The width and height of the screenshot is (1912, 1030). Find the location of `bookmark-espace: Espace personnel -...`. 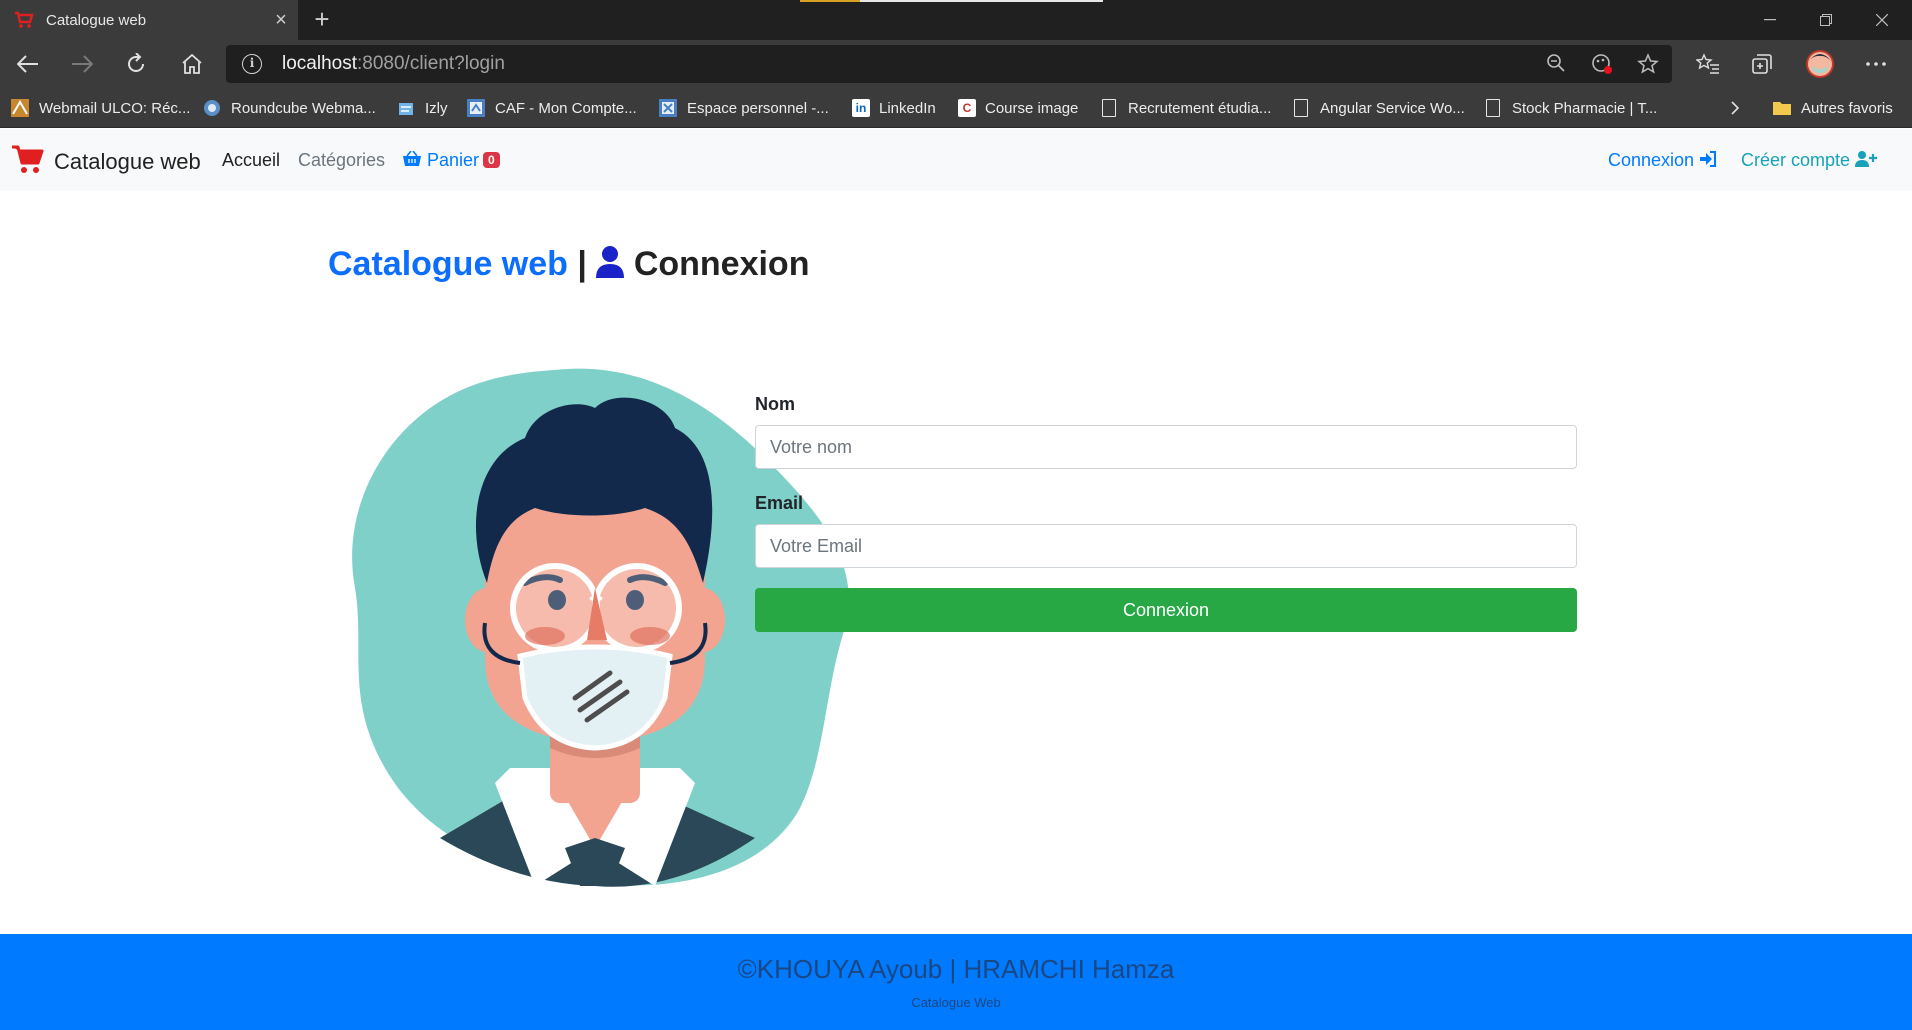

bookmark-espace: Espace personnel -... is located at coordinates (743, 108).